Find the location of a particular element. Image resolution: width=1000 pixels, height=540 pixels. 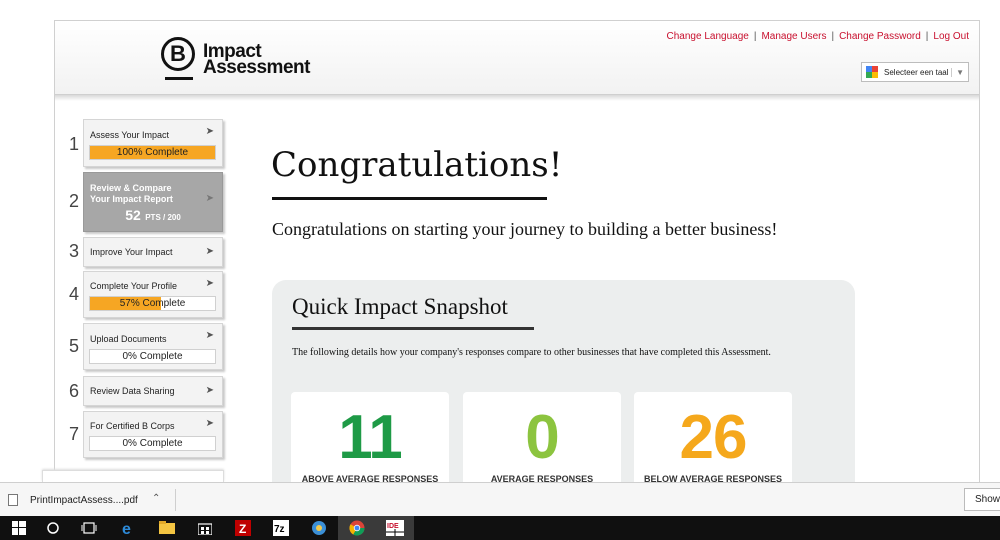

step-number: 3 is located at coordinates (73, 251).